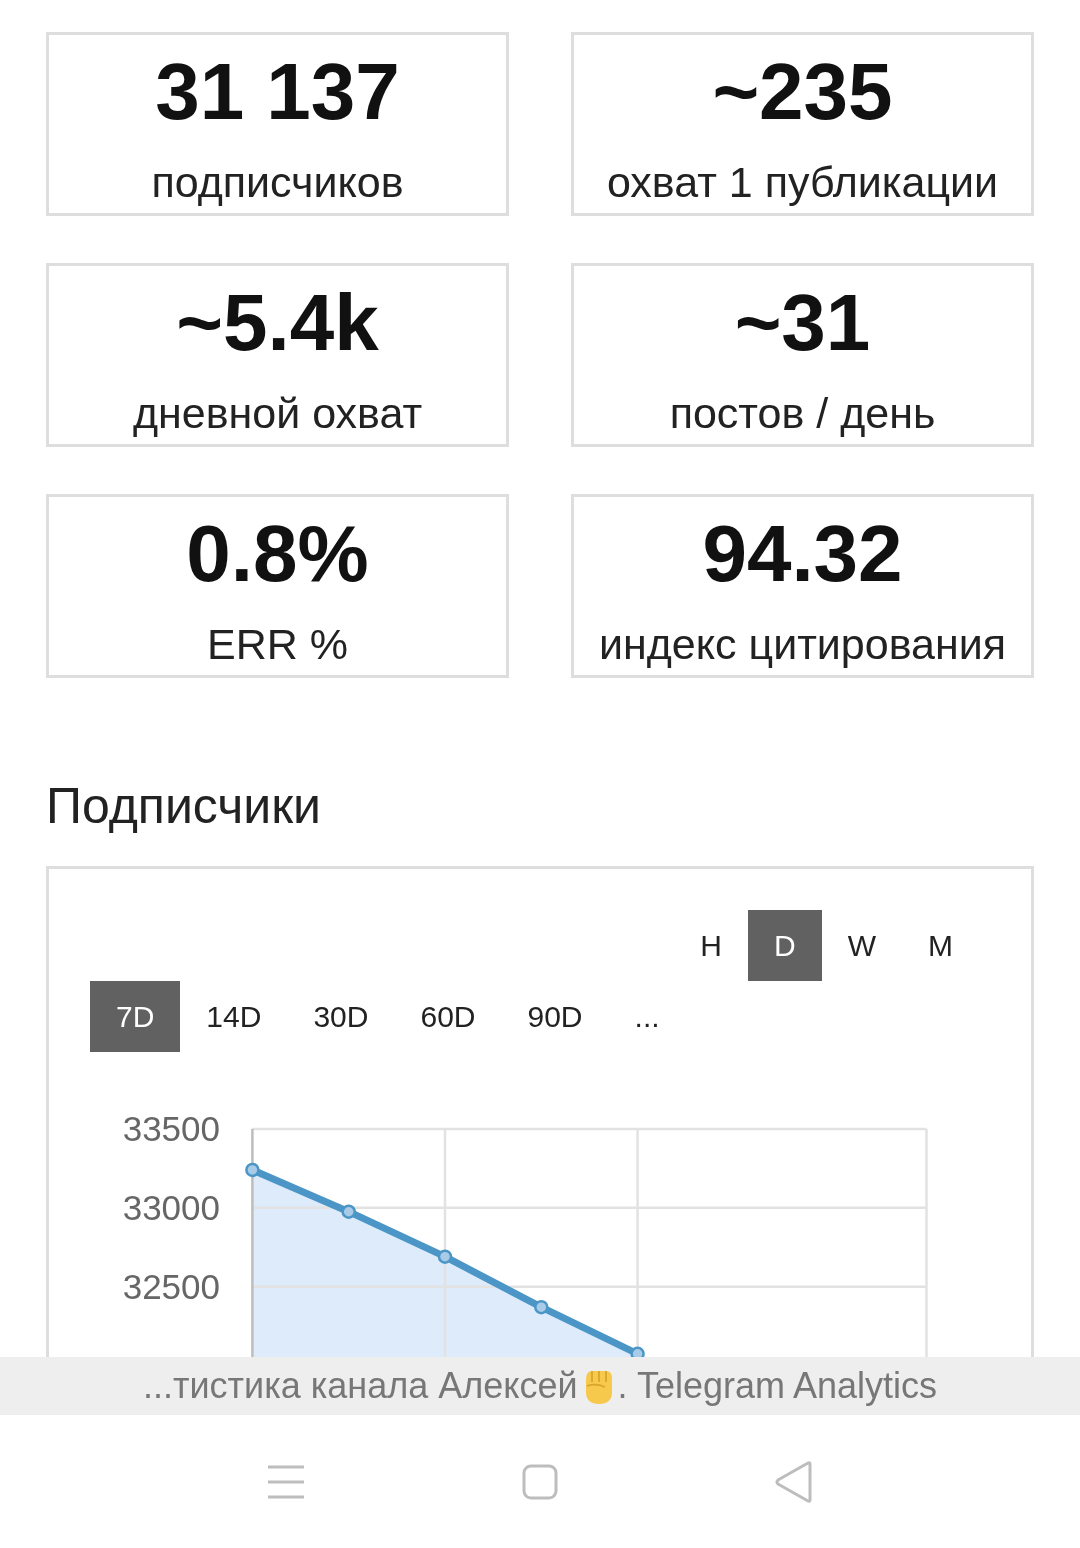  Describe the element at coordinates (171, 1208) in the screenshot. I see `y-tick-label: 33000` at that location.